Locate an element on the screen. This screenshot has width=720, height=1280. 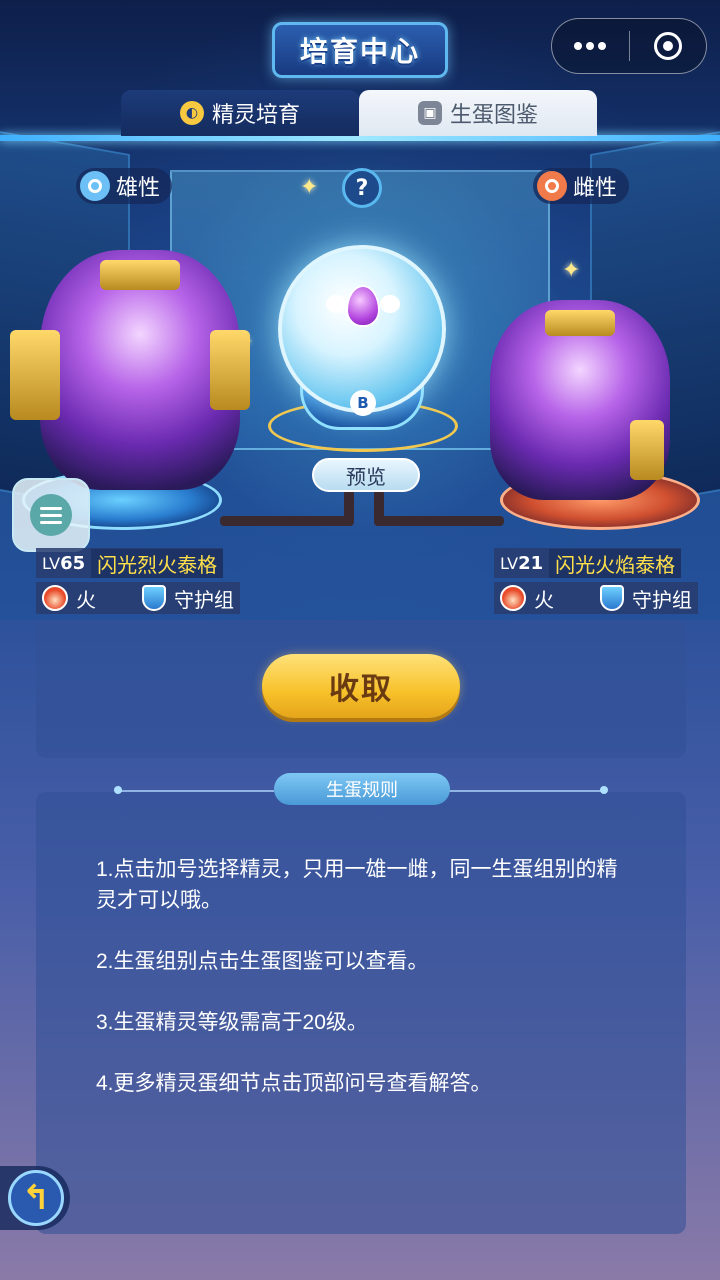
female-egg-group: 守护组 is located at coordinates (662, 599).